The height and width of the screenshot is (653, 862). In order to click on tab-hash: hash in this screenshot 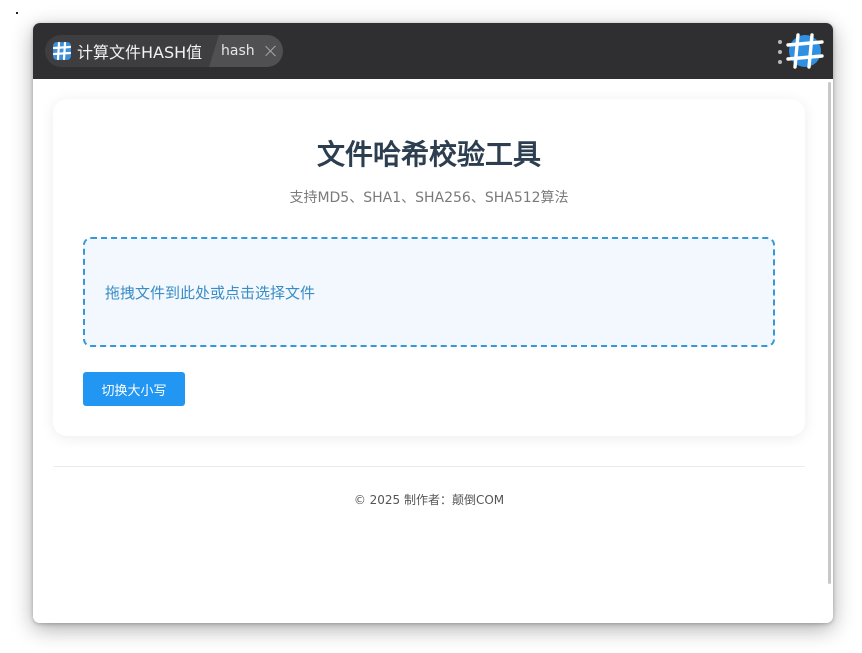, I will do `click(246, 51)`.